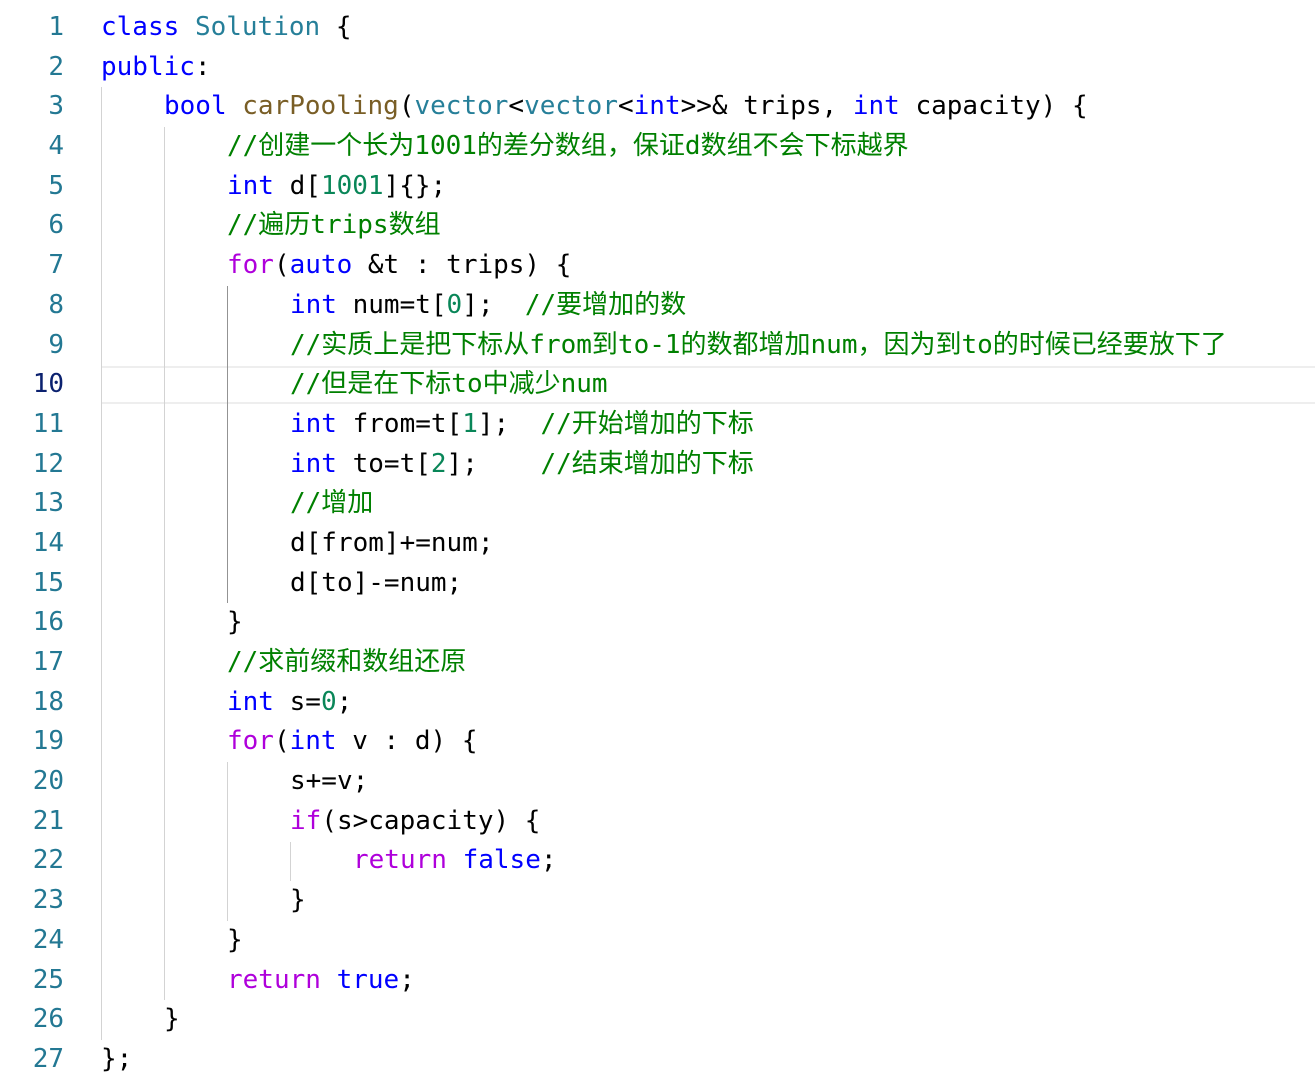 This screenshot has width=1315, height=1087. What do you see at coordinates (501, 860) in the screenshot?
I see `code-token: false` at bounding box center [501, 860].